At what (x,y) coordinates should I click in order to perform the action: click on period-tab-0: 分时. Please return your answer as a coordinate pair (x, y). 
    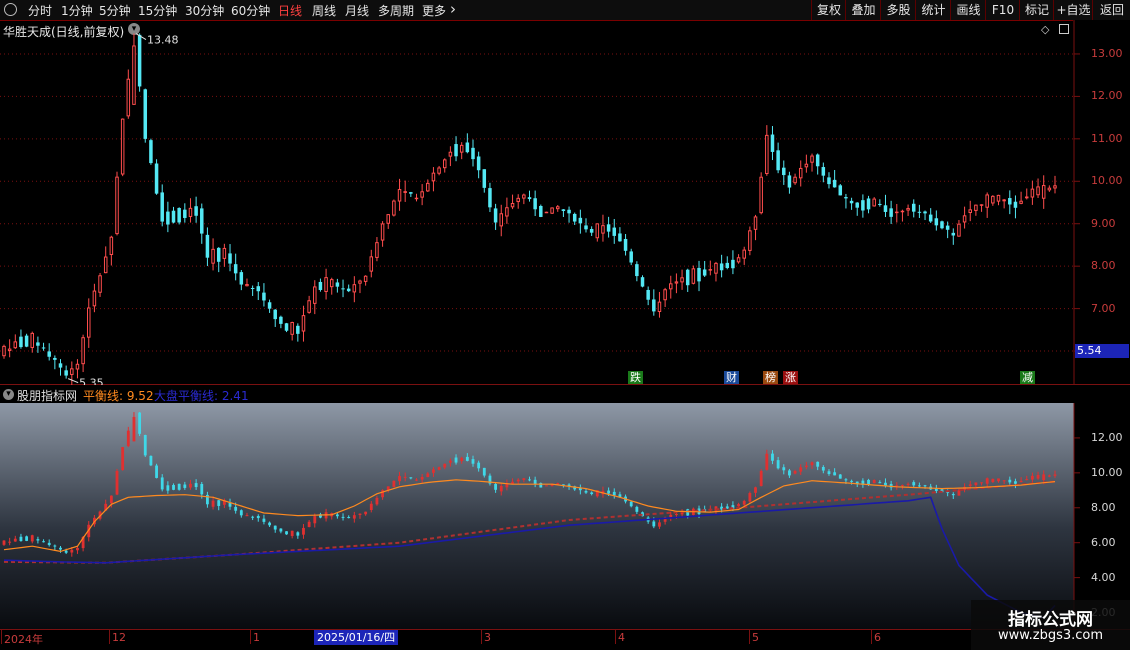
    Looking at the image, I should click on (40, 10).